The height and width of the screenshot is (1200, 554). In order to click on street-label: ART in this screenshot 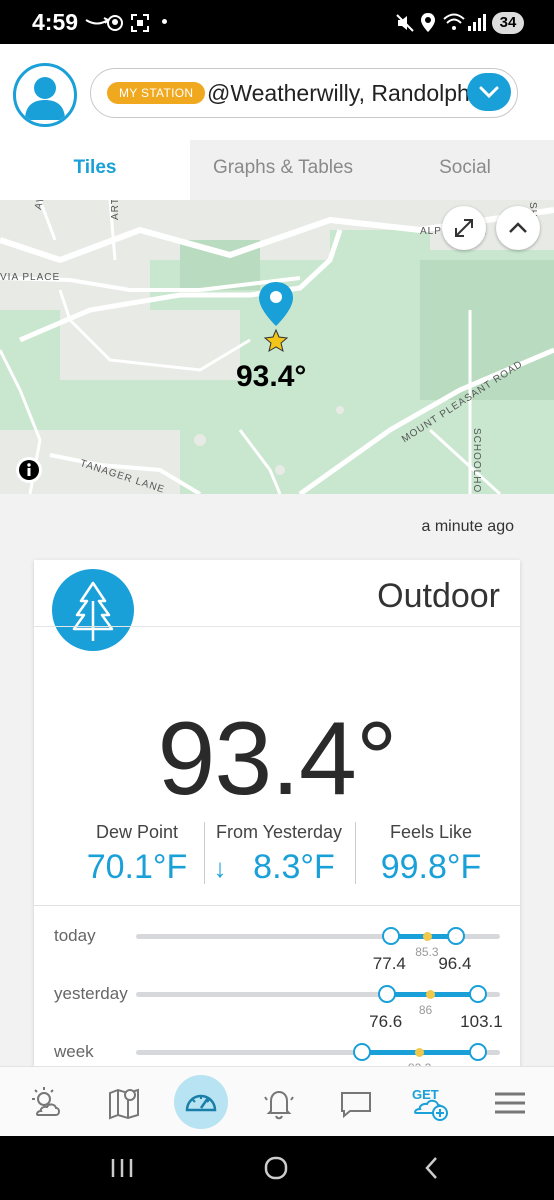, I will do `click(115, 210)`.